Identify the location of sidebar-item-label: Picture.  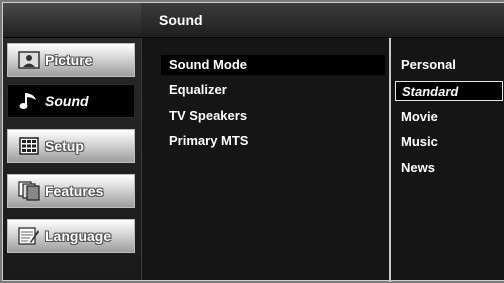
(69, 60).